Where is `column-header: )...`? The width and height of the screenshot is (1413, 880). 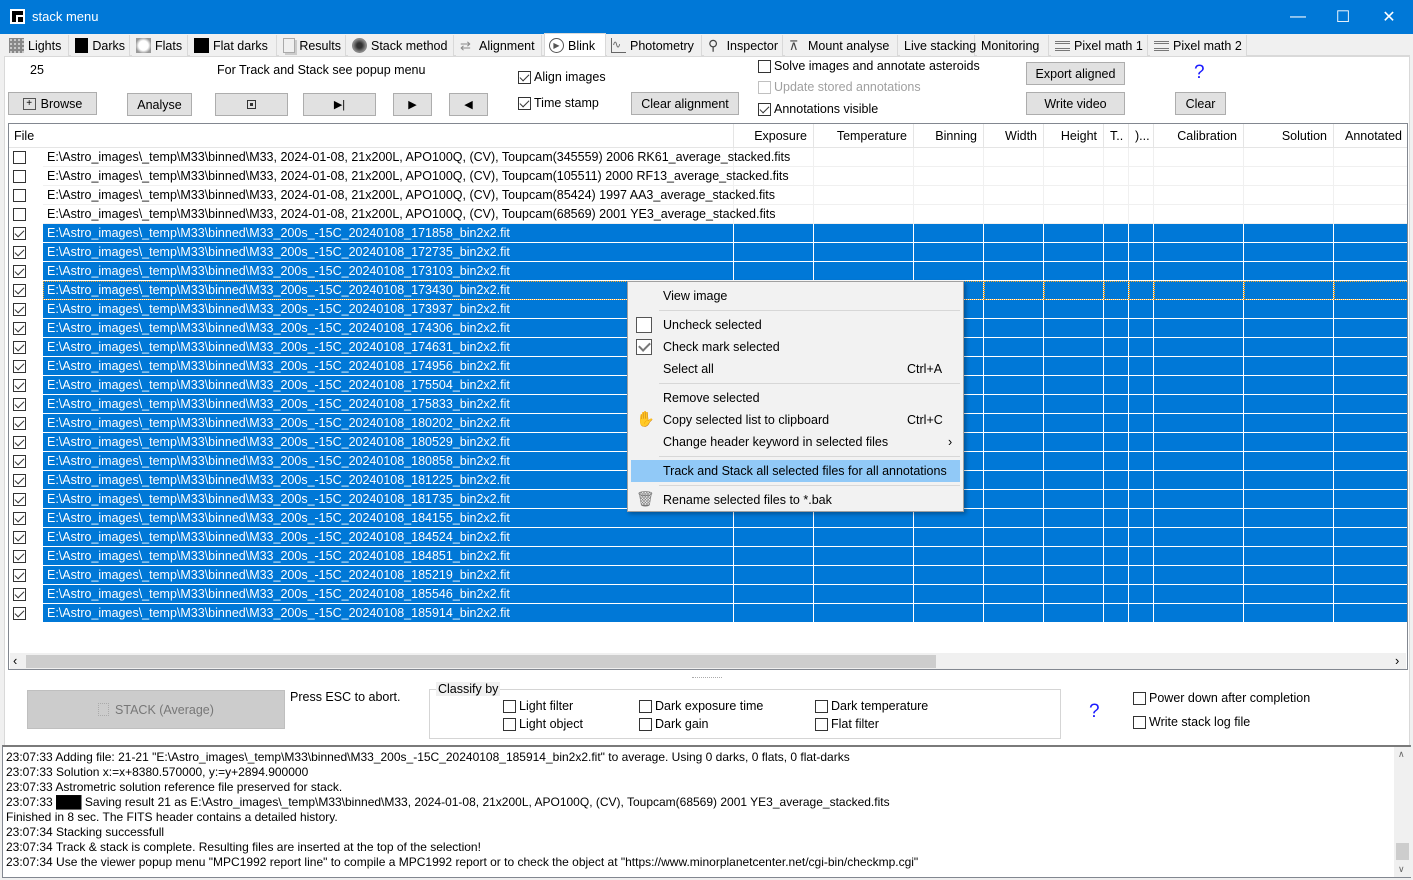 column-header: )... is located at coordinates (1141, 136).